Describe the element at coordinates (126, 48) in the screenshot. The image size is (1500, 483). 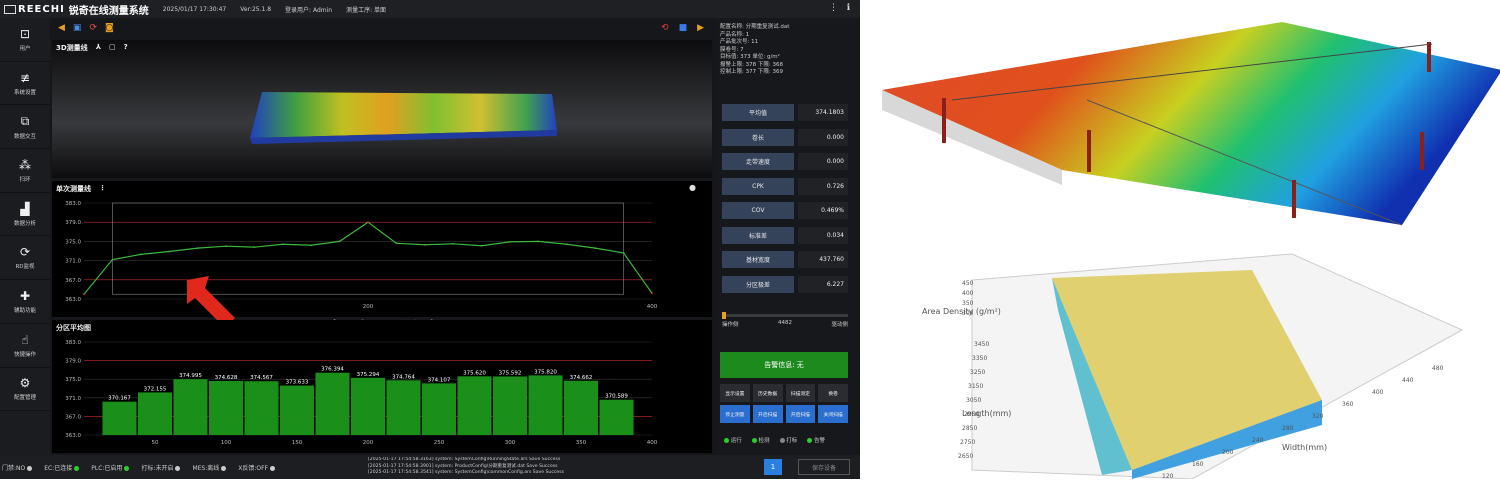
I see `help-icon: ?` at that location.